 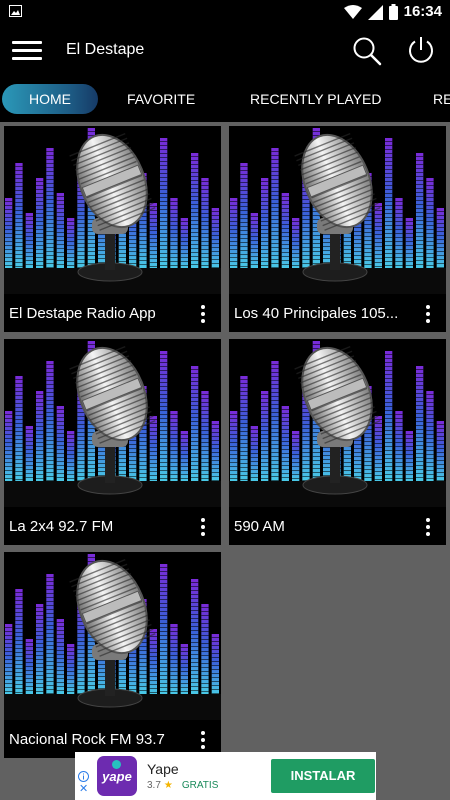 What do you see at coordinates (393, 12) in the screenshot?
I see `battery-icon` at bounding box center [393, 12].